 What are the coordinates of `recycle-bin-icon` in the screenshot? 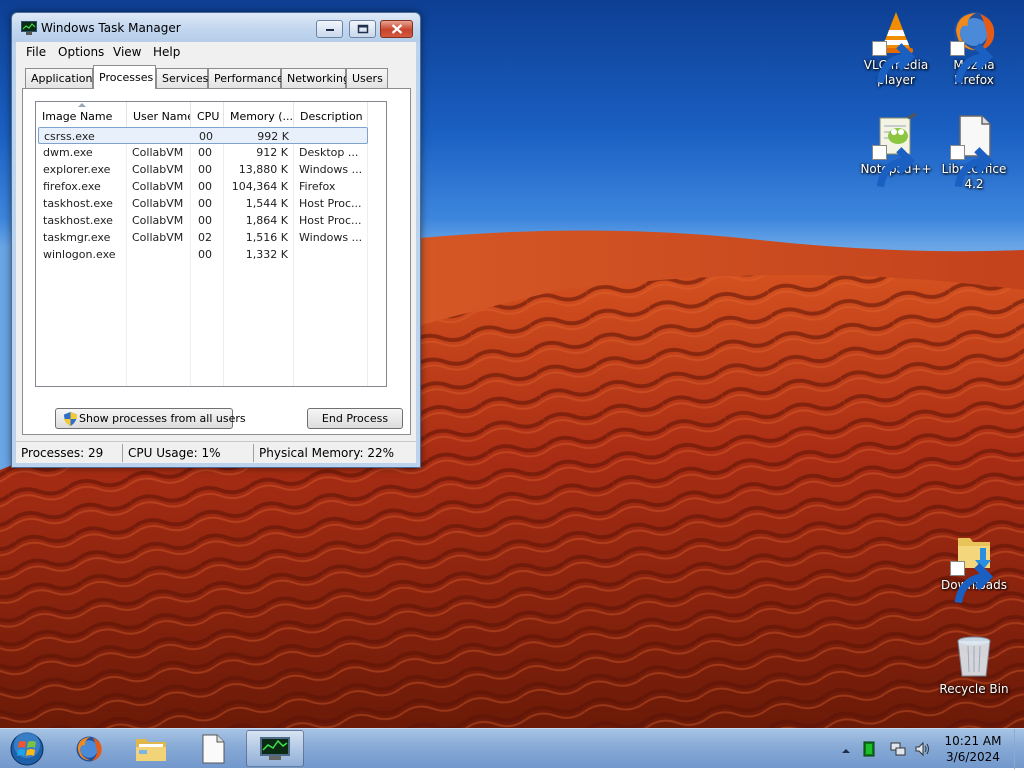 It's located at (974, 656).